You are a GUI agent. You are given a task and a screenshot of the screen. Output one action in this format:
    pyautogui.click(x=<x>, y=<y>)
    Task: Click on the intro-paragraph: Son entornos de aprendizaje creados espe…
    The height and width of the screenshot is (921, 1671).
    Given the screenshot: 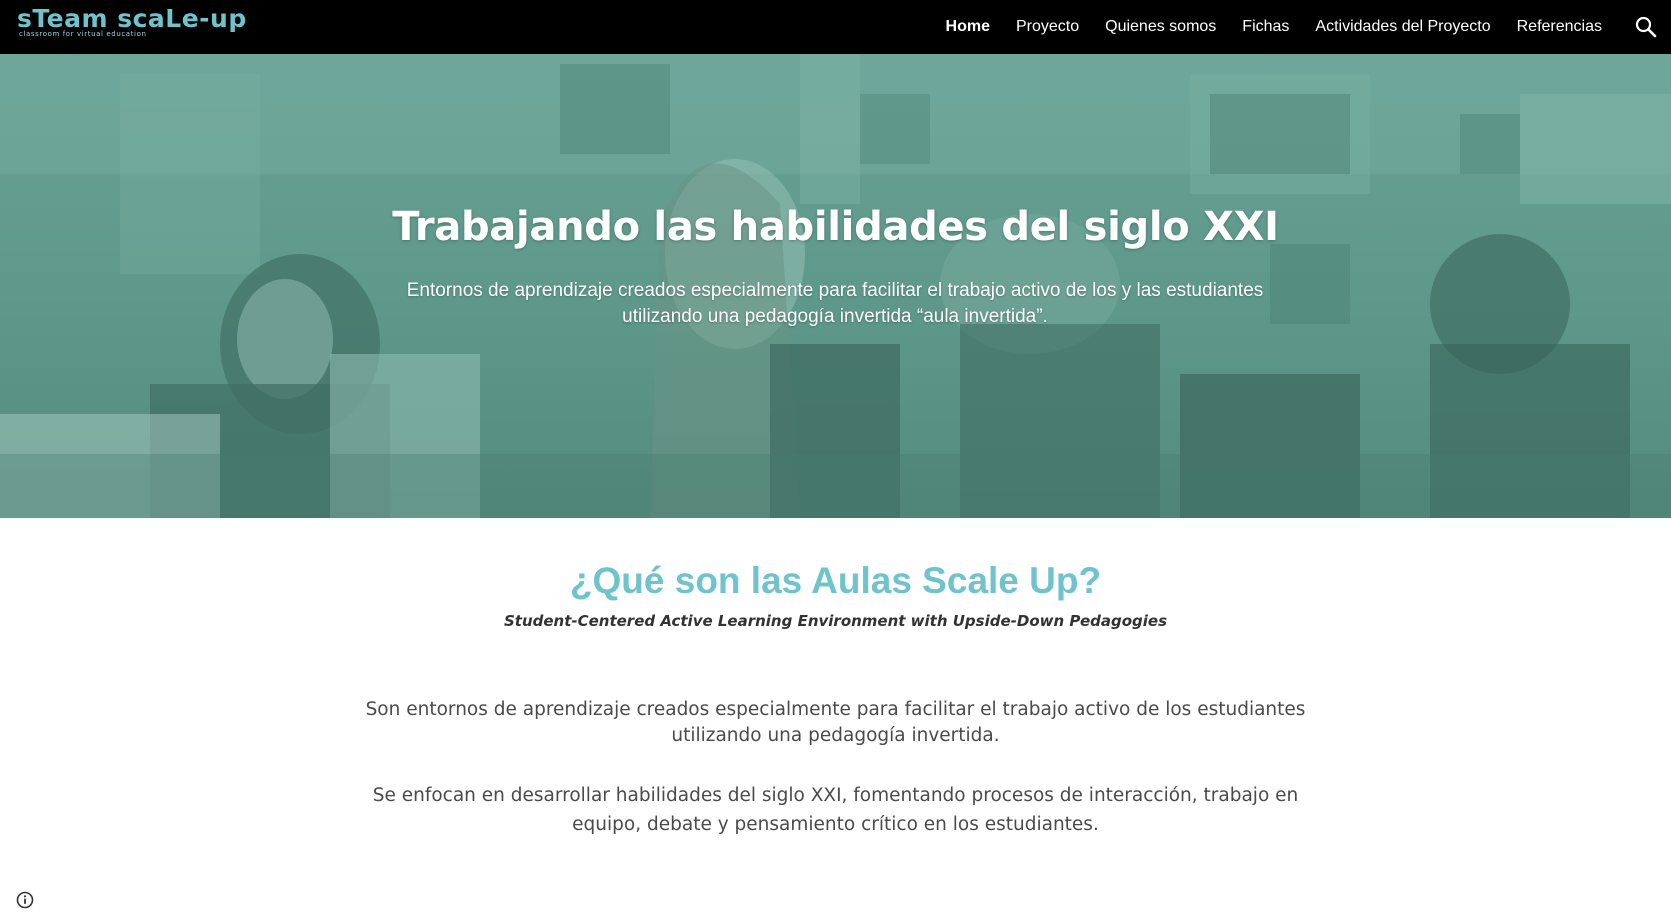 What is the action you would take?
    pyautogui.click(x=835, y=722)
    